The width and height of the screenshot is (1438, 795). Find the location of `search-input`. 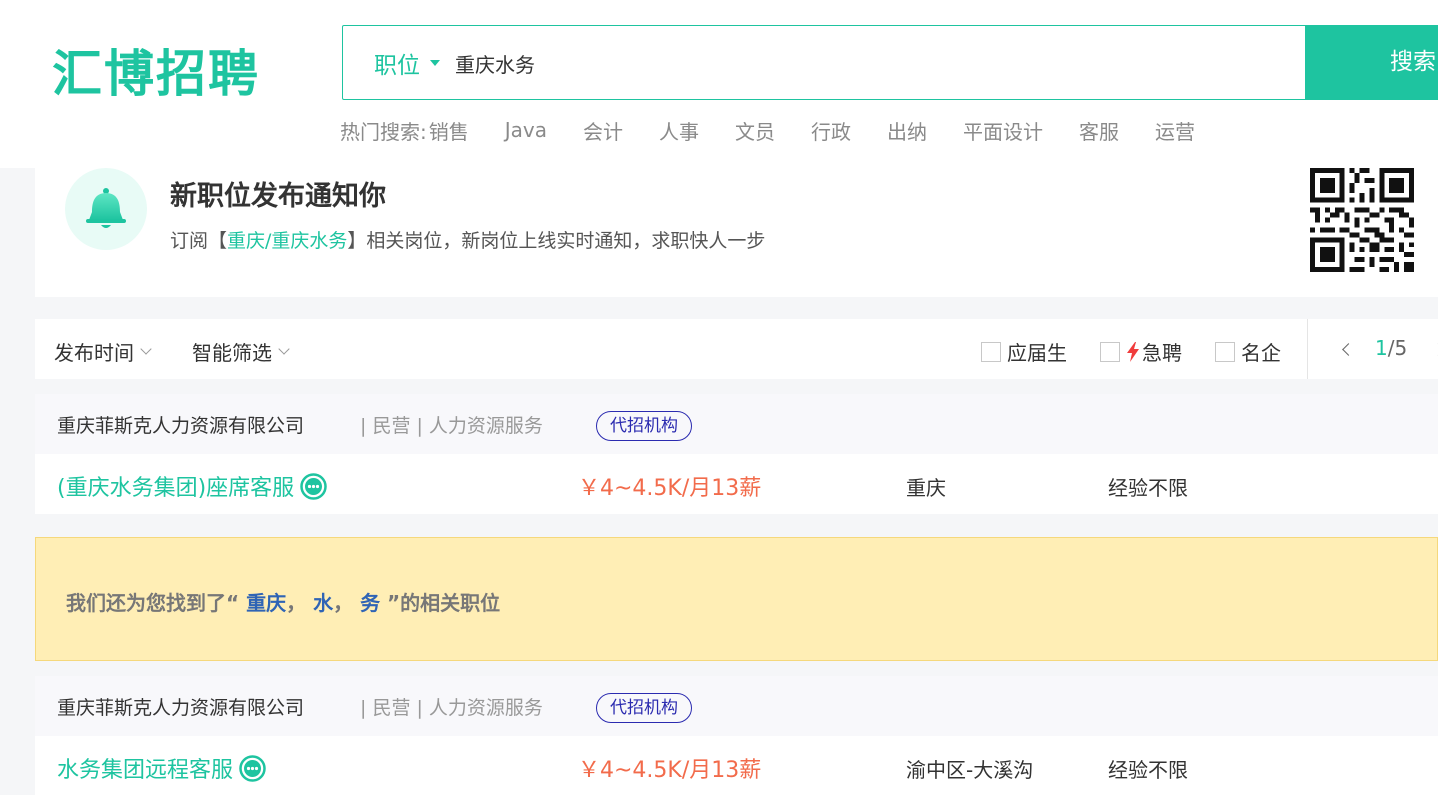

search-input is located at coordinates (865, 63).